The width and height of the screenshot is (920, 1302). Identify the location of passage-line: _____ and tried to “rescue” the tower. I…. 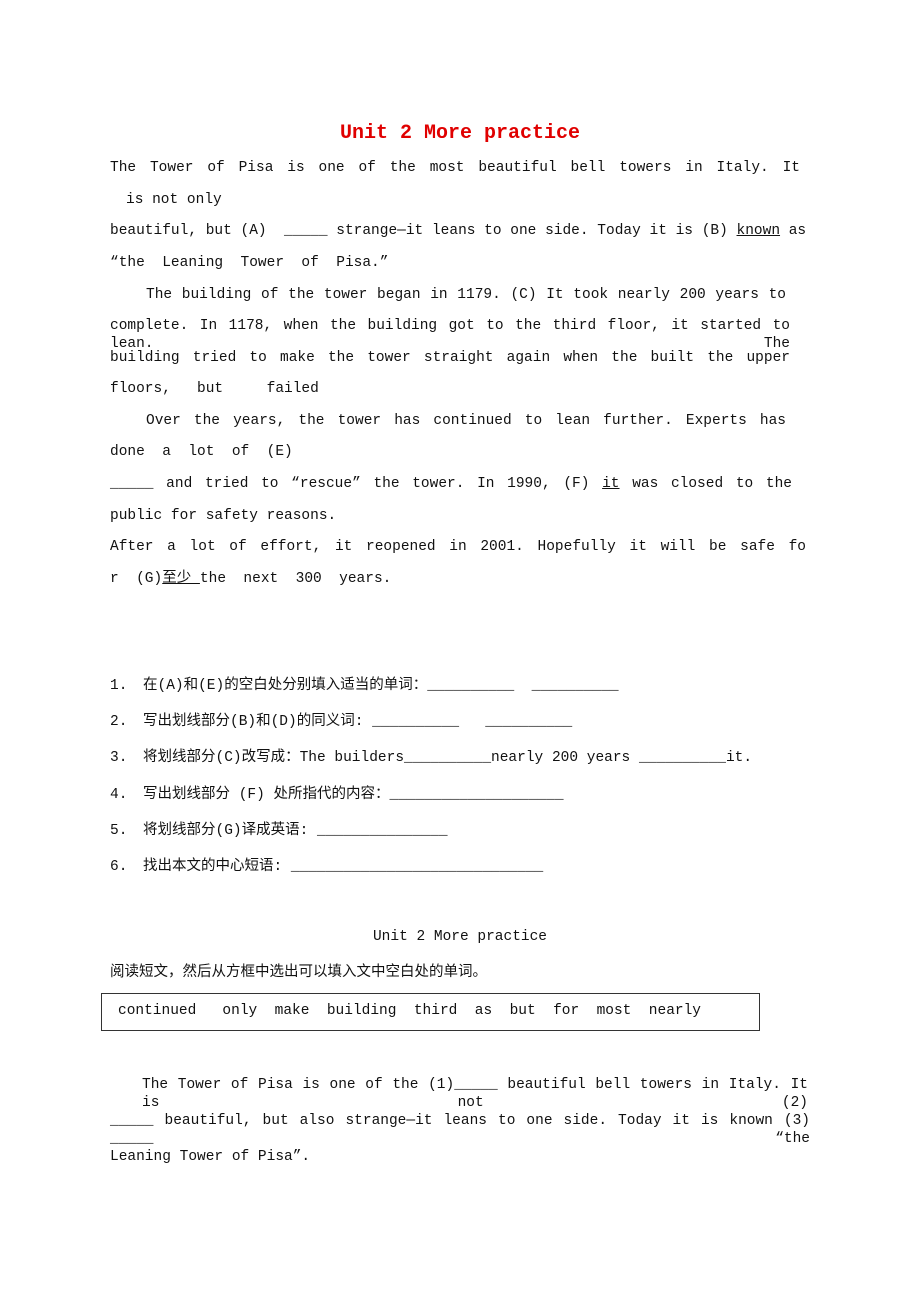
(451, 484).